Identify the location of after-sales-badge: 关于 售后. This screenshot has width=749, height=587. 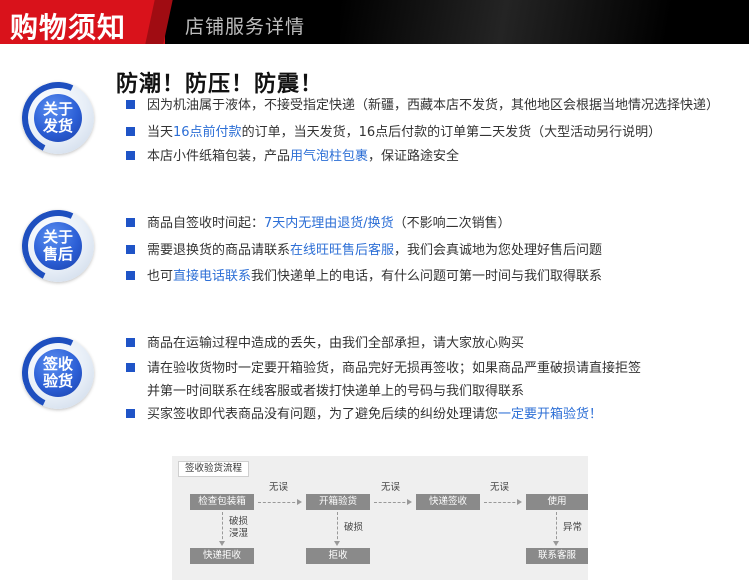
(58, 246).